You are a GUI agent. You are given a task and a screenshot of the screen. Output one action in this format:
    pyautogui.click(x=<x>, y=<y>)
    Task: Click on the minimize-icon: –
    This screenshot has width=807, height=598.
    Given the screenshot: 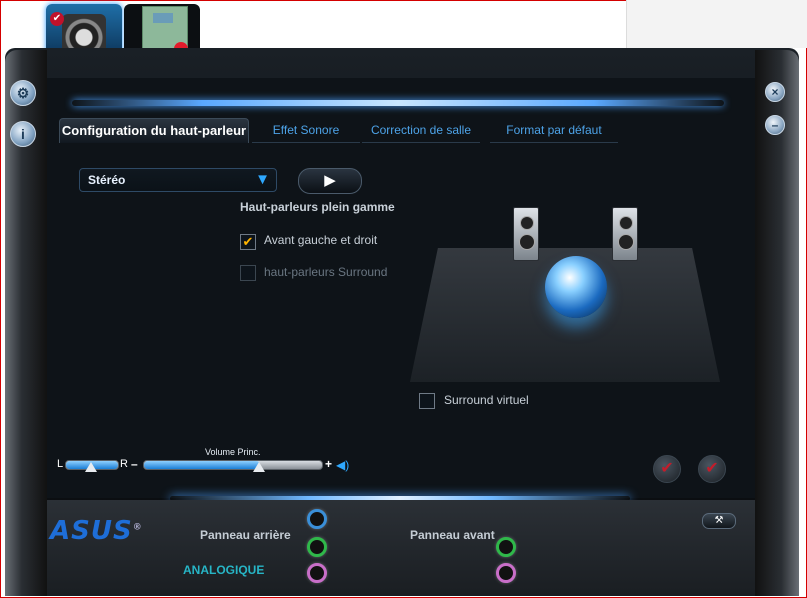 What is the action you would take?
    pyautogui.click(x=775, y=125)
    